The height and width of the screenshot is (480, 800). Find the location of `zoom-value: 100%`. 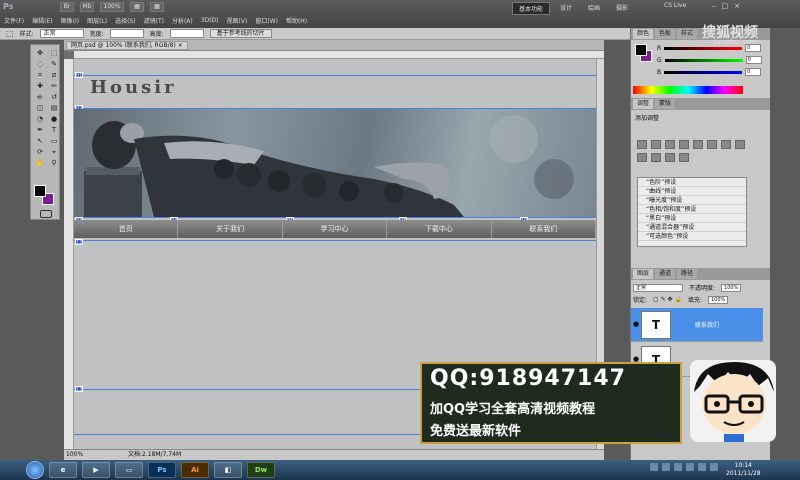

zoom-value: 100% is located at coordinates (74, 455).